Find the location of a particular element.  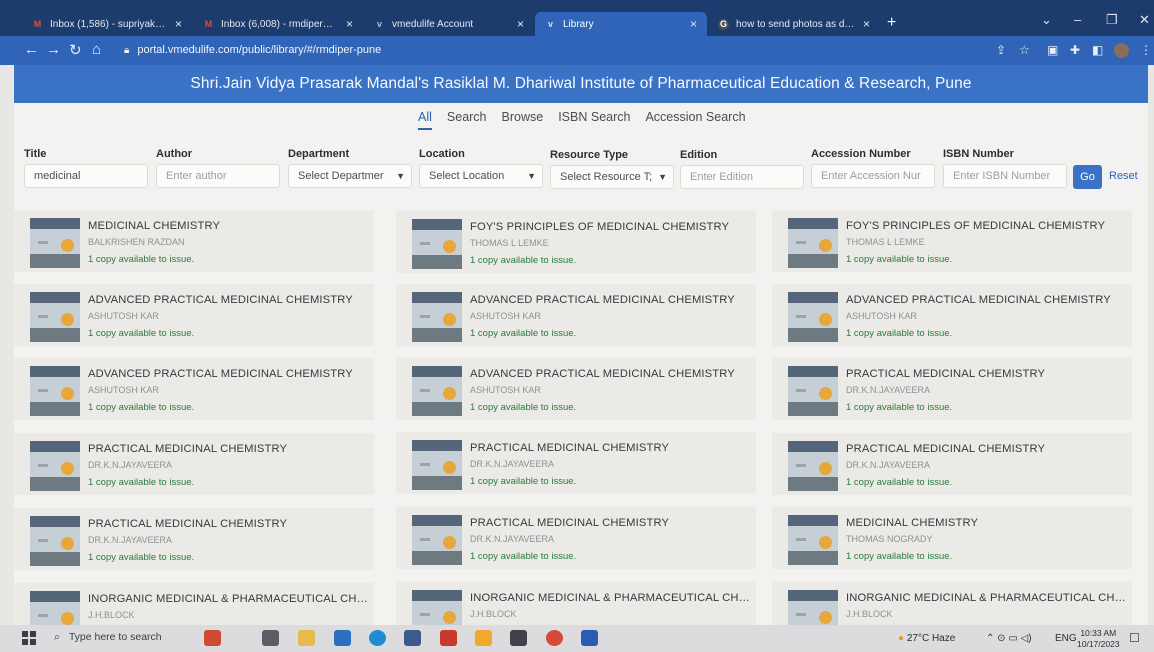

filezilla-icon is located at coordinates (448, 638).